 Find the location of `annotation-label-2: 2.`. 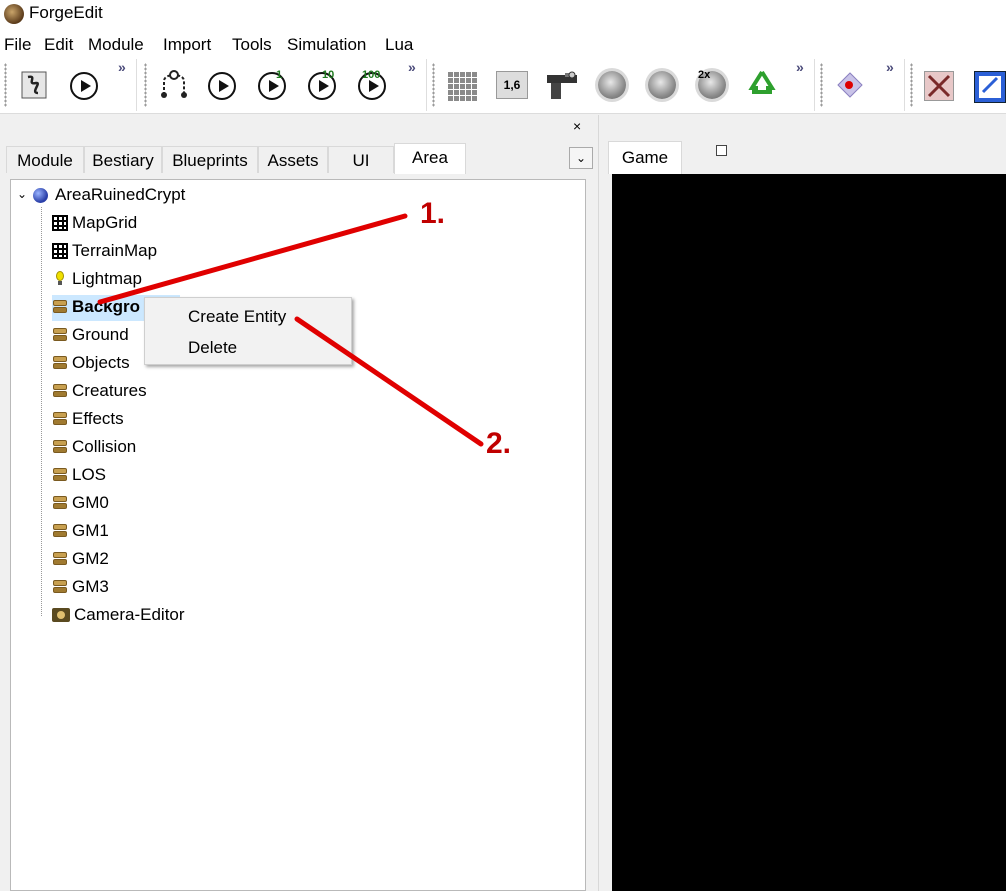

annotation-label-2: 2. is located at coordinates (499, 443).